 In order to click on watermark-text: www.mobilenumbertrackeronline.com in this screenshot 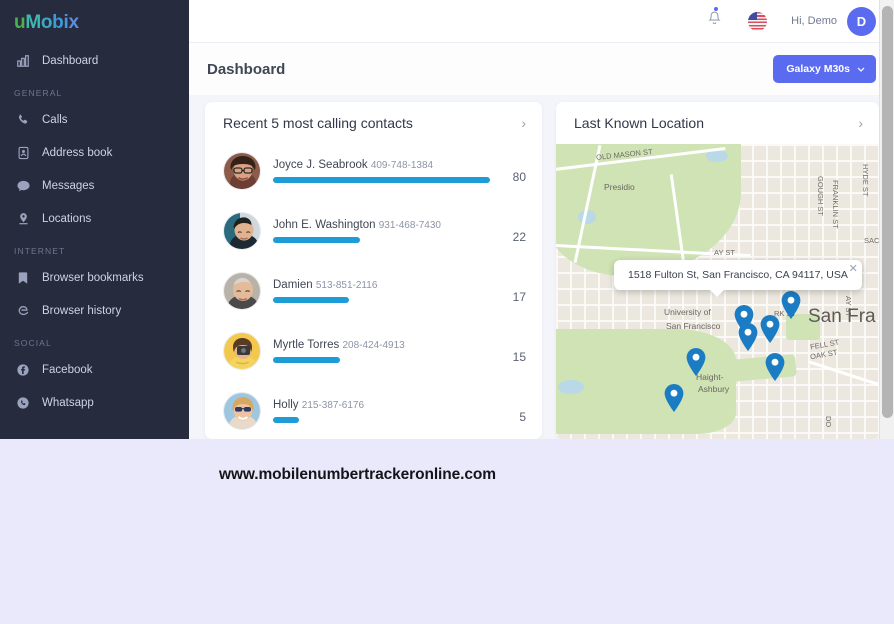, I will do `click(357, 474)`.